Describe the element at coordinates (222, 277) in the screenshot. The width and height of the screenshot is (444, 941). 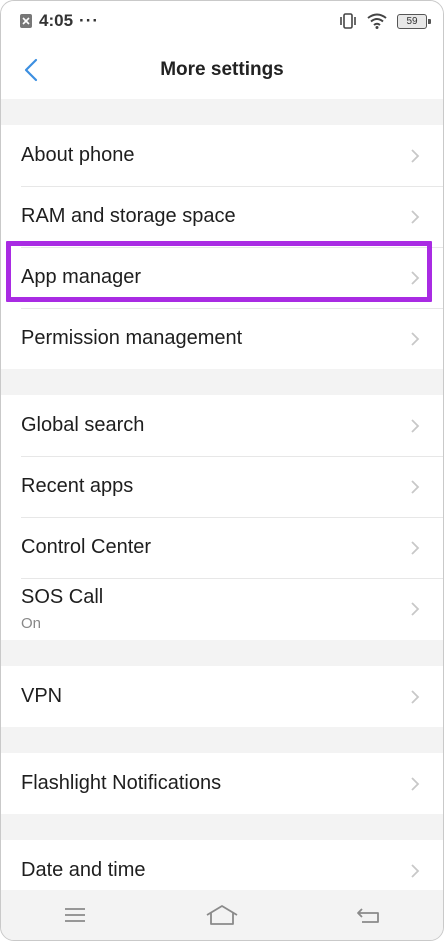
I see `settings-item-app-manager: App manager` at that location.